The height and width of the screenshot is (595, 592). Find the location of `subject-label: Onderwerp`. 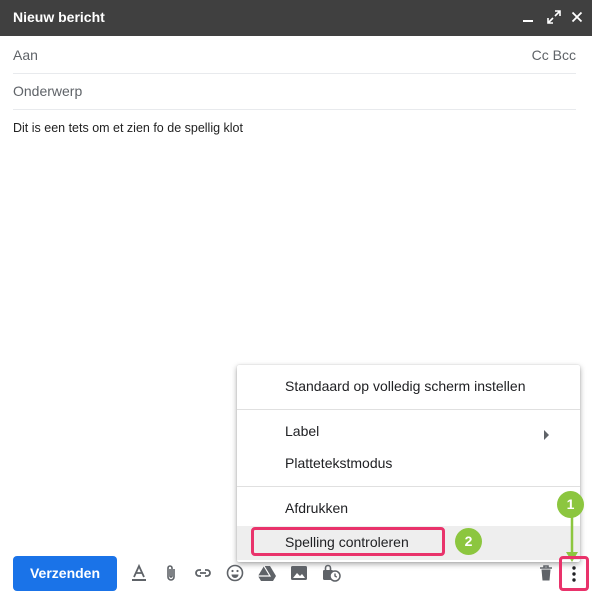

subject-label: Onderwerp is located at coordinates (48, 91).